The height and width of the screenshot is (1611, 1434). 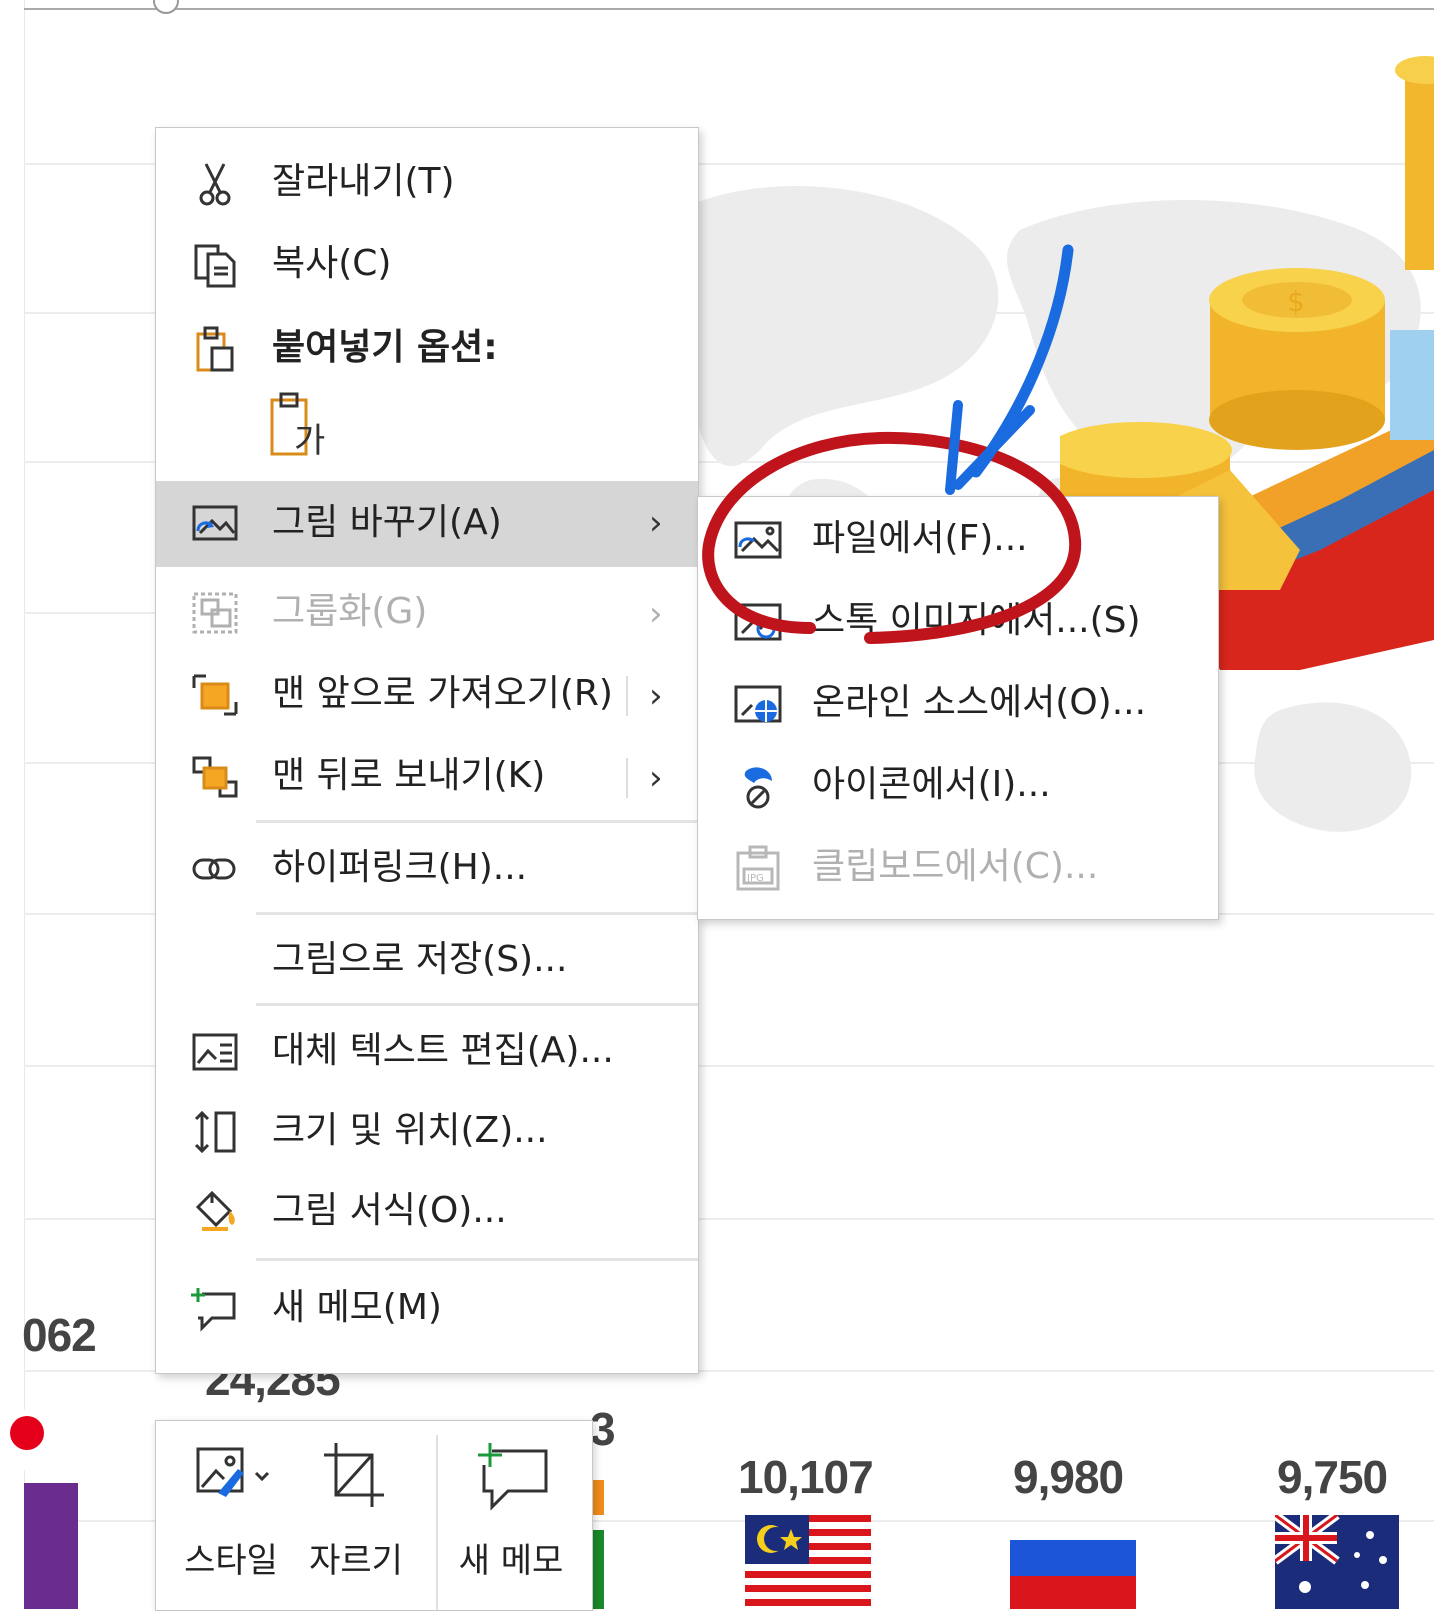 What do you see at coordinates (215, 1132) in the screenshot?
I see `size-position-icon` at bounding box center [215, 1132].